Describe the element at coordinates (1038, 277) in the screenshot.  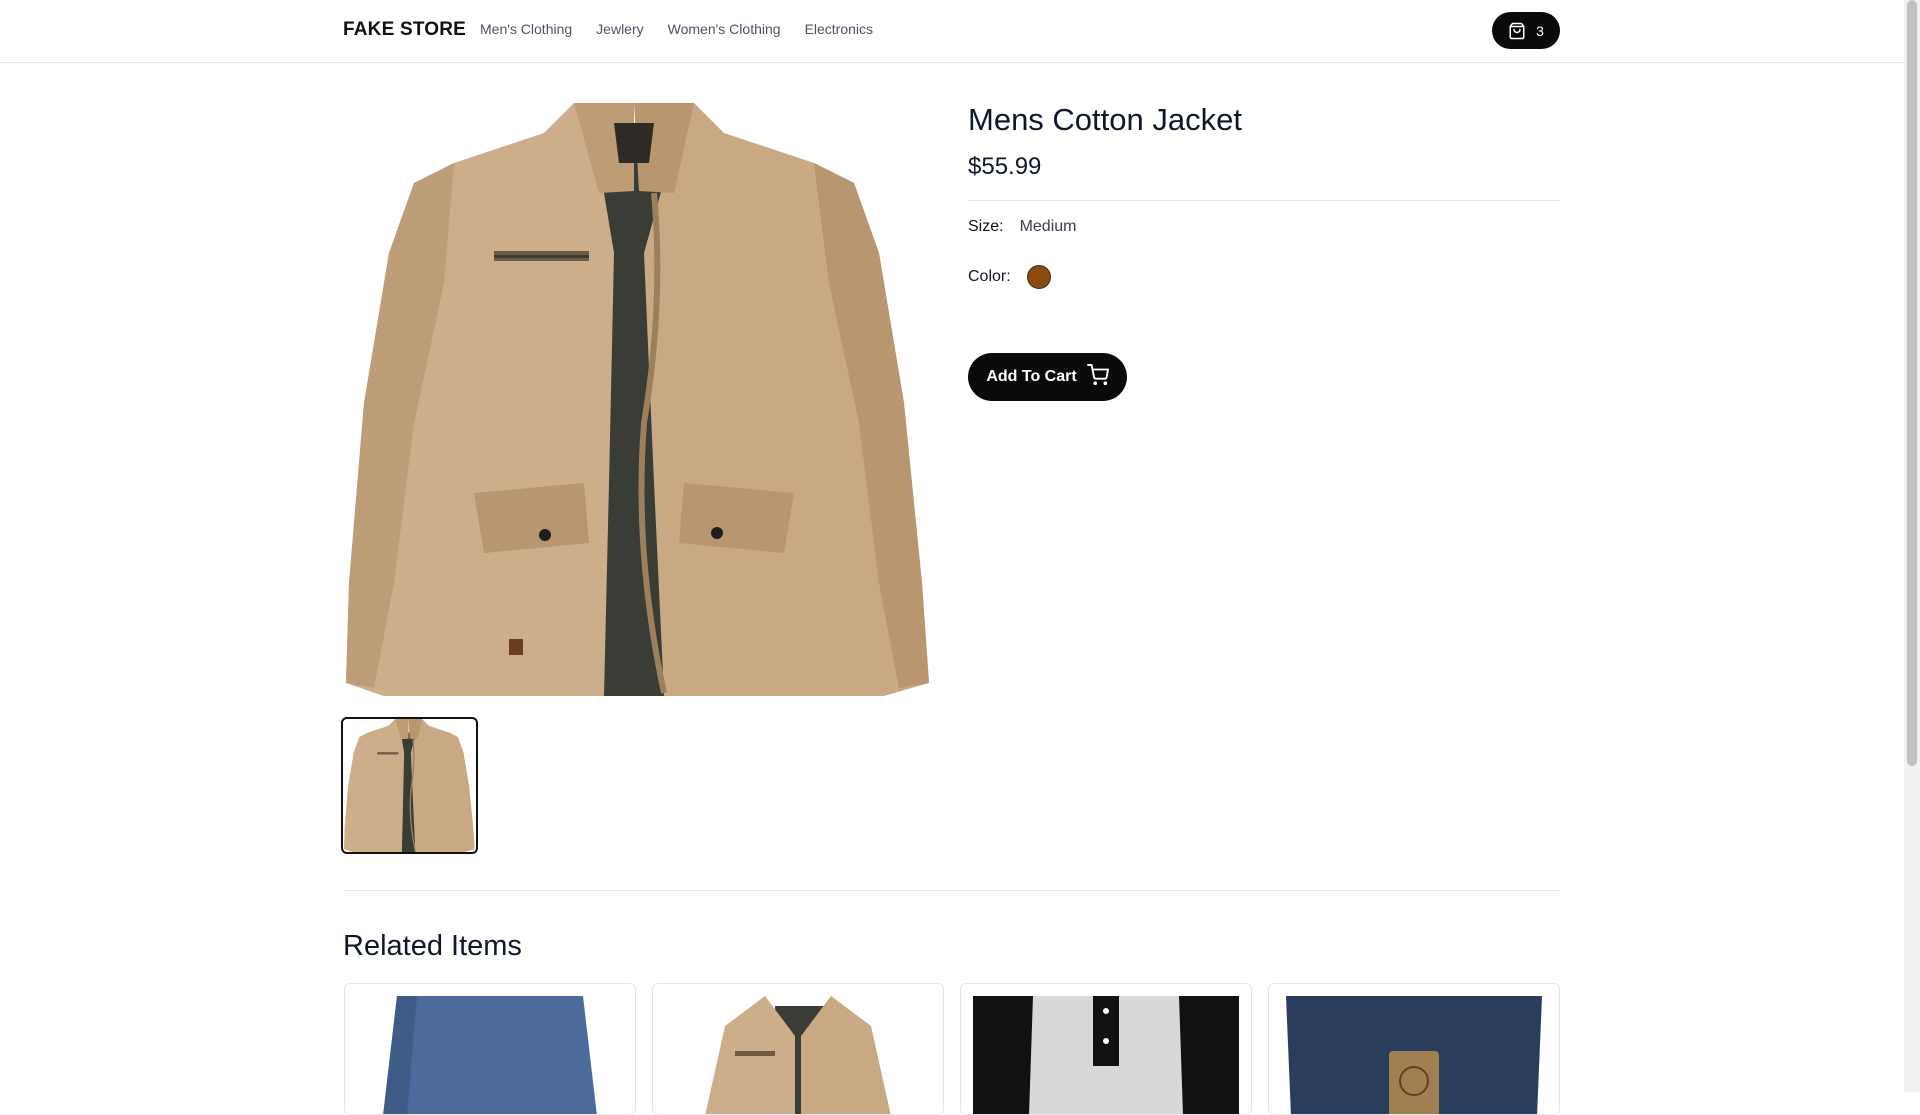
I see `color-swatch` at that location.